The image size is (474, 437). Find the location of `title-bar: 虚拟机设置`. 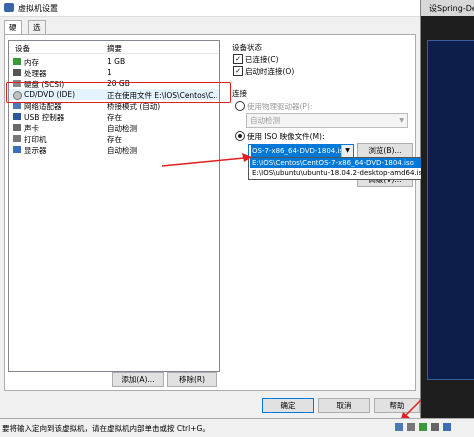

title-bar: 虚拟机设置 is located at coordinates (210, 8).